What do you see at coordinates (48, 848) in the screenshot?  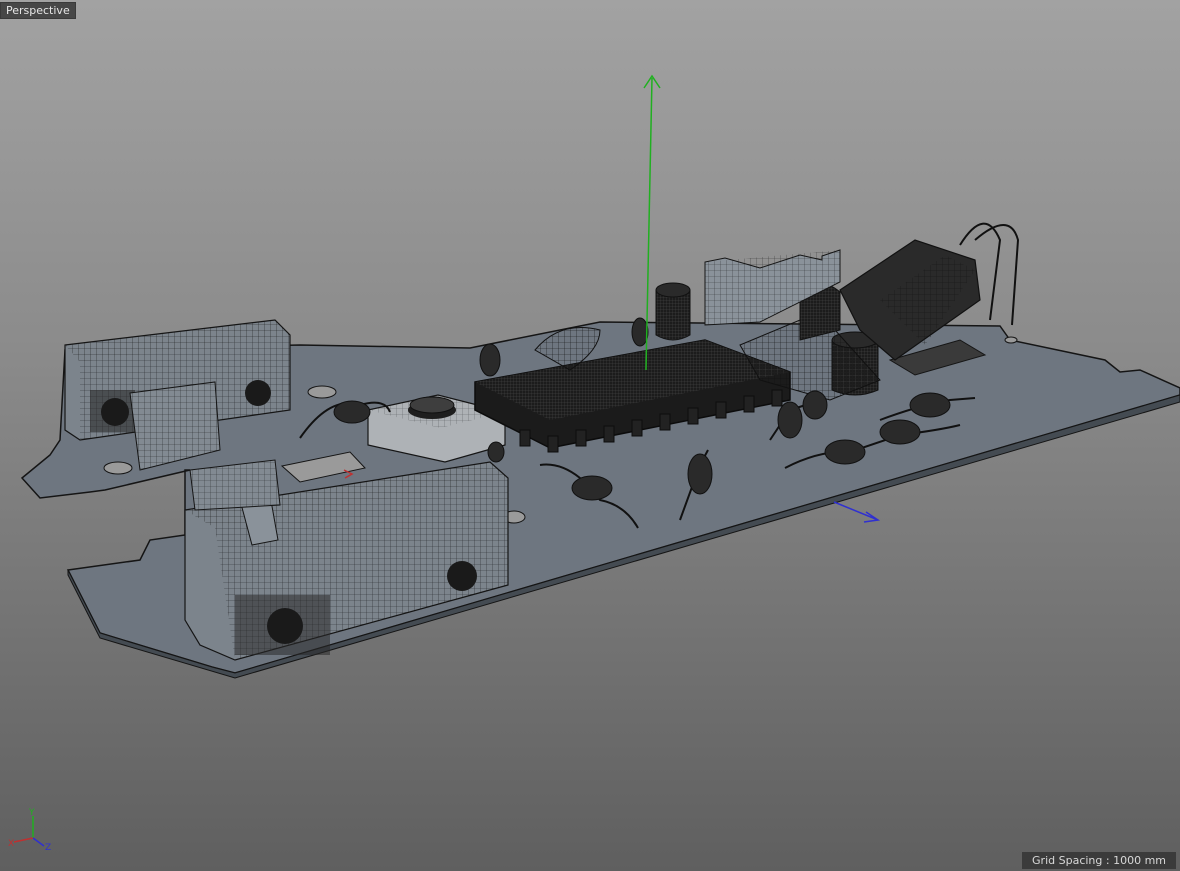 I see `axis-z-label: Z` at bounding box center [48, 848].